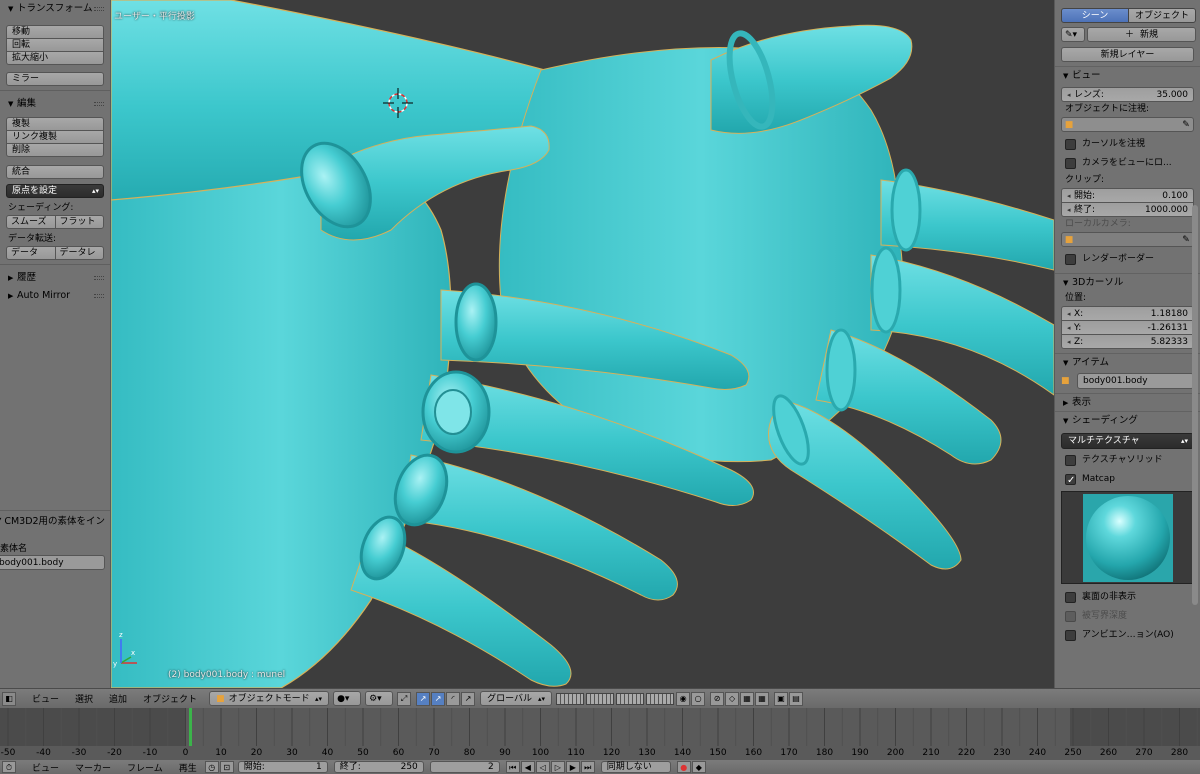 The image size is (1200, 774). What do you see at coordinates (423, 698) in the screenshot?
I see `translate-manipulator-icon: ↗` at bounding box center [423, 698].